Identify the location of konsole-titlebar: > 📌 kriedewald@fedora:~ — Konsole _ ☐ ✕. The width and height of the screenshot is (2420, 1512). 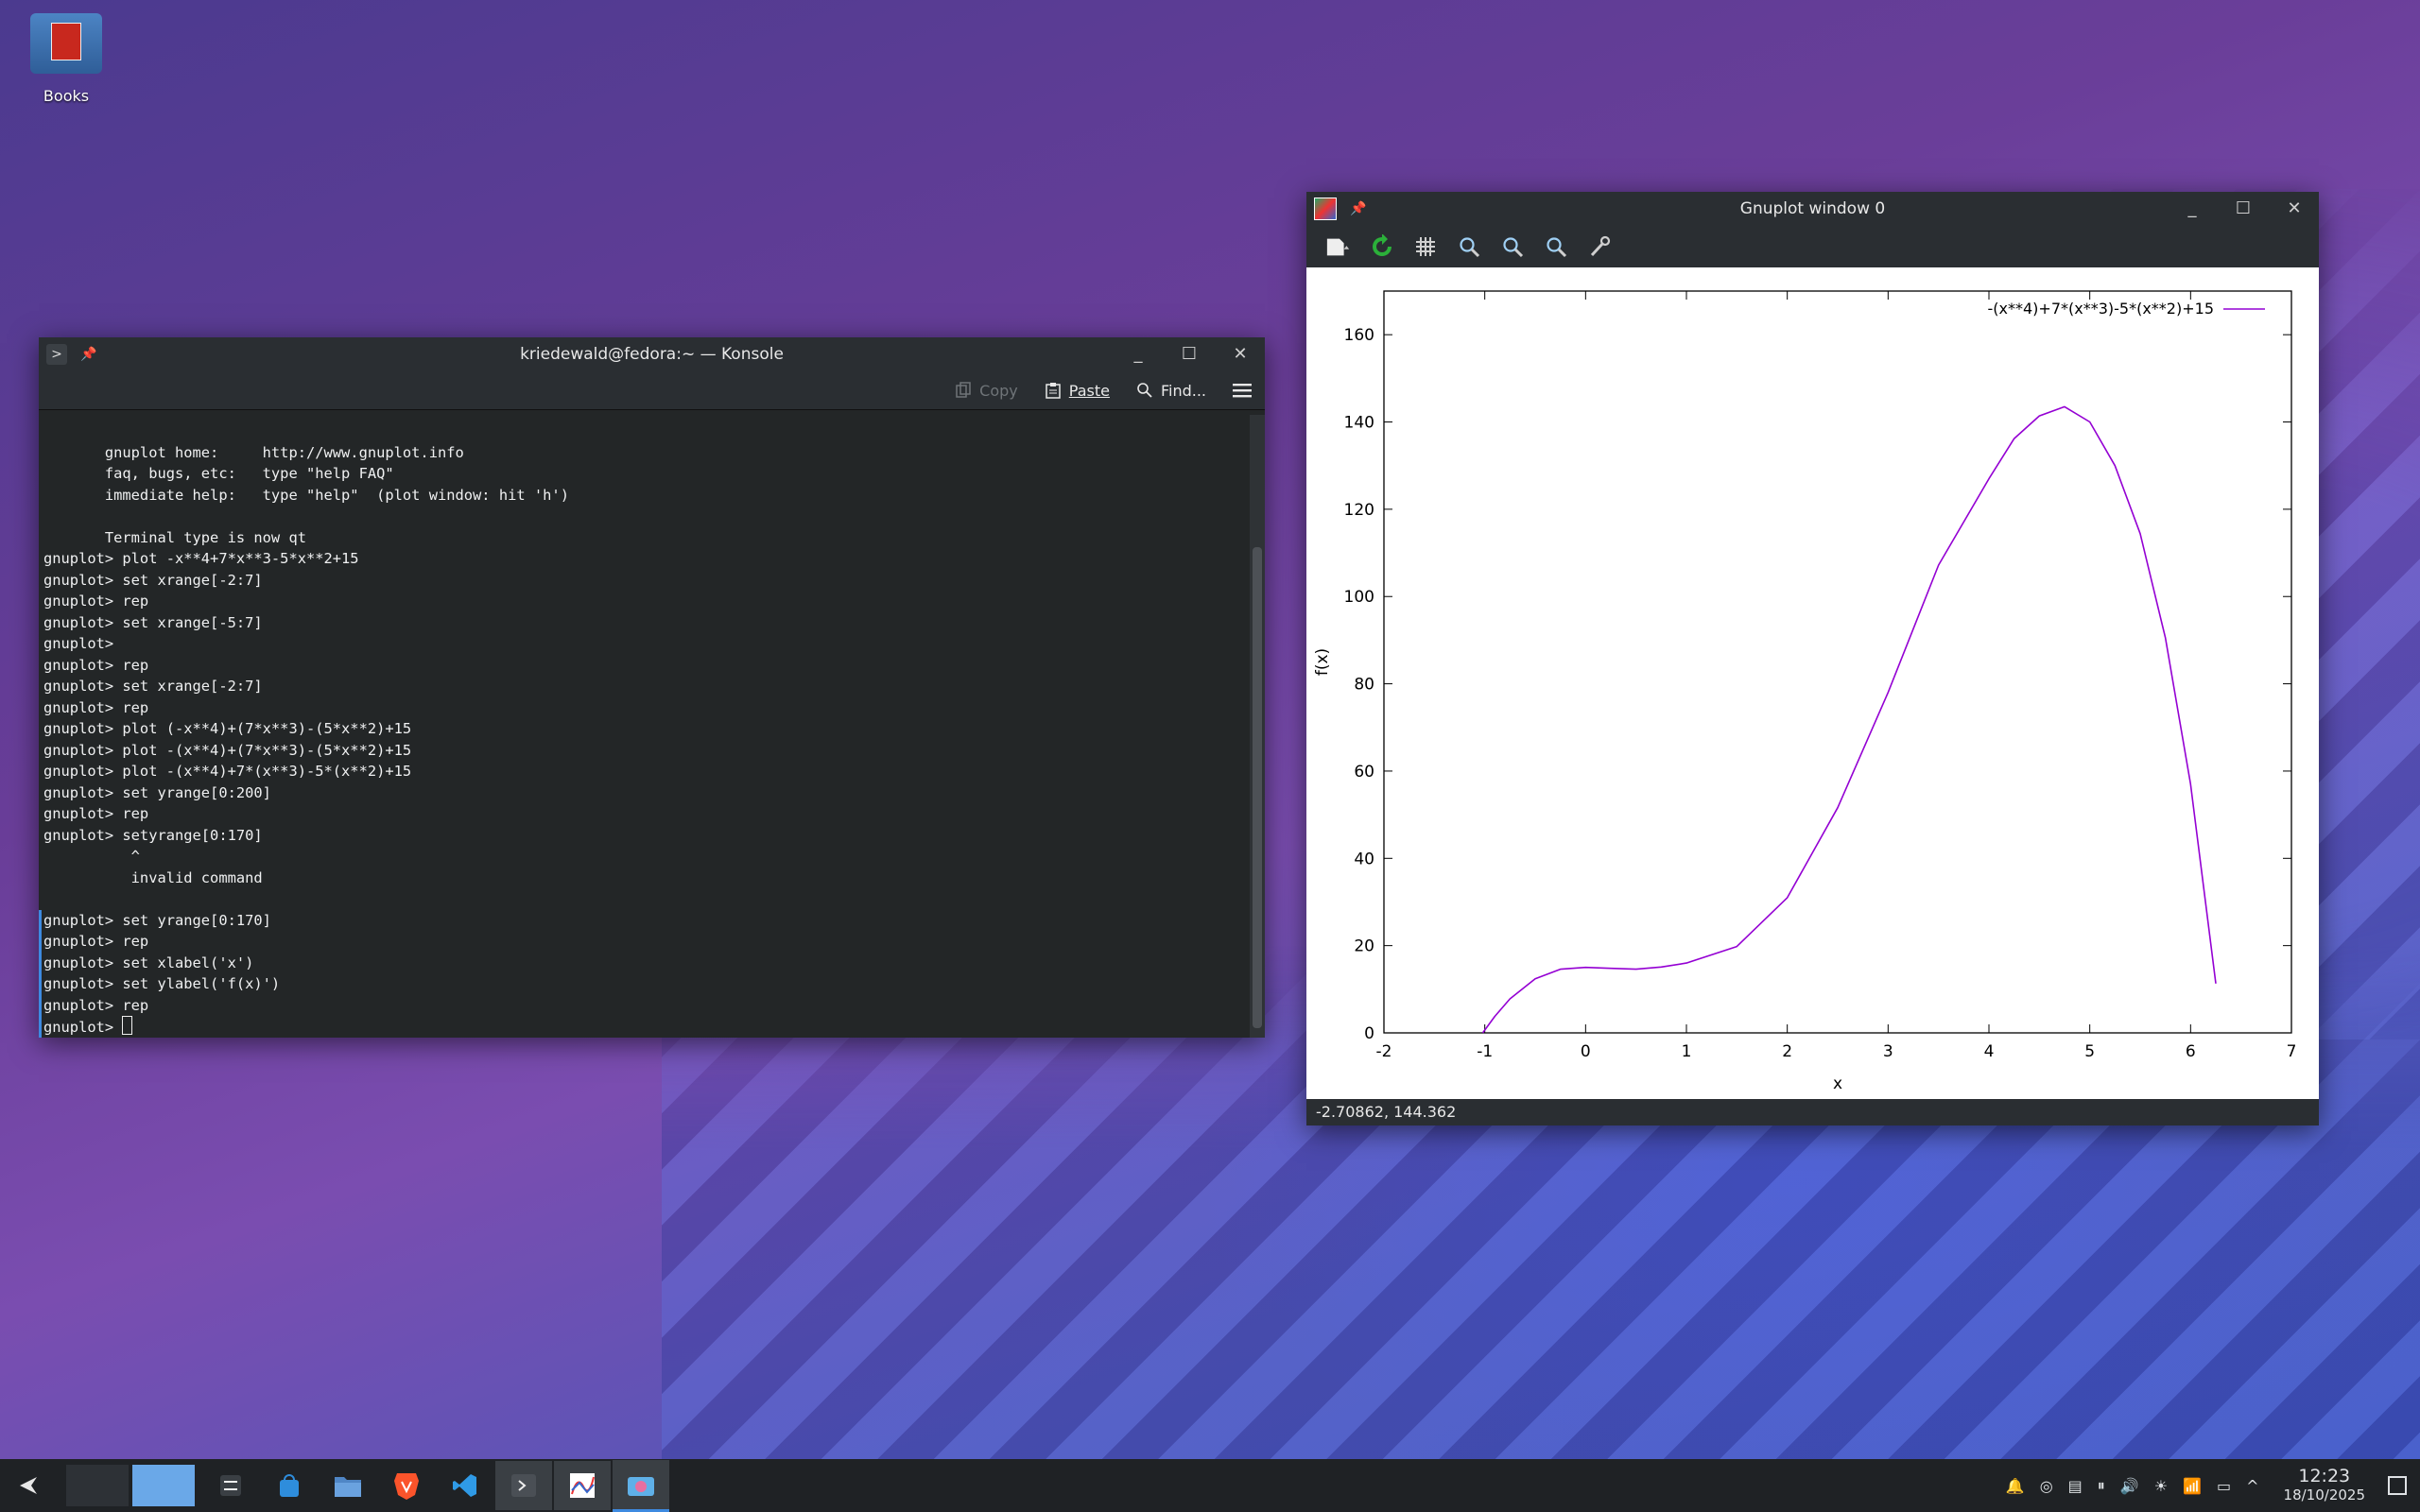
(652, 354).